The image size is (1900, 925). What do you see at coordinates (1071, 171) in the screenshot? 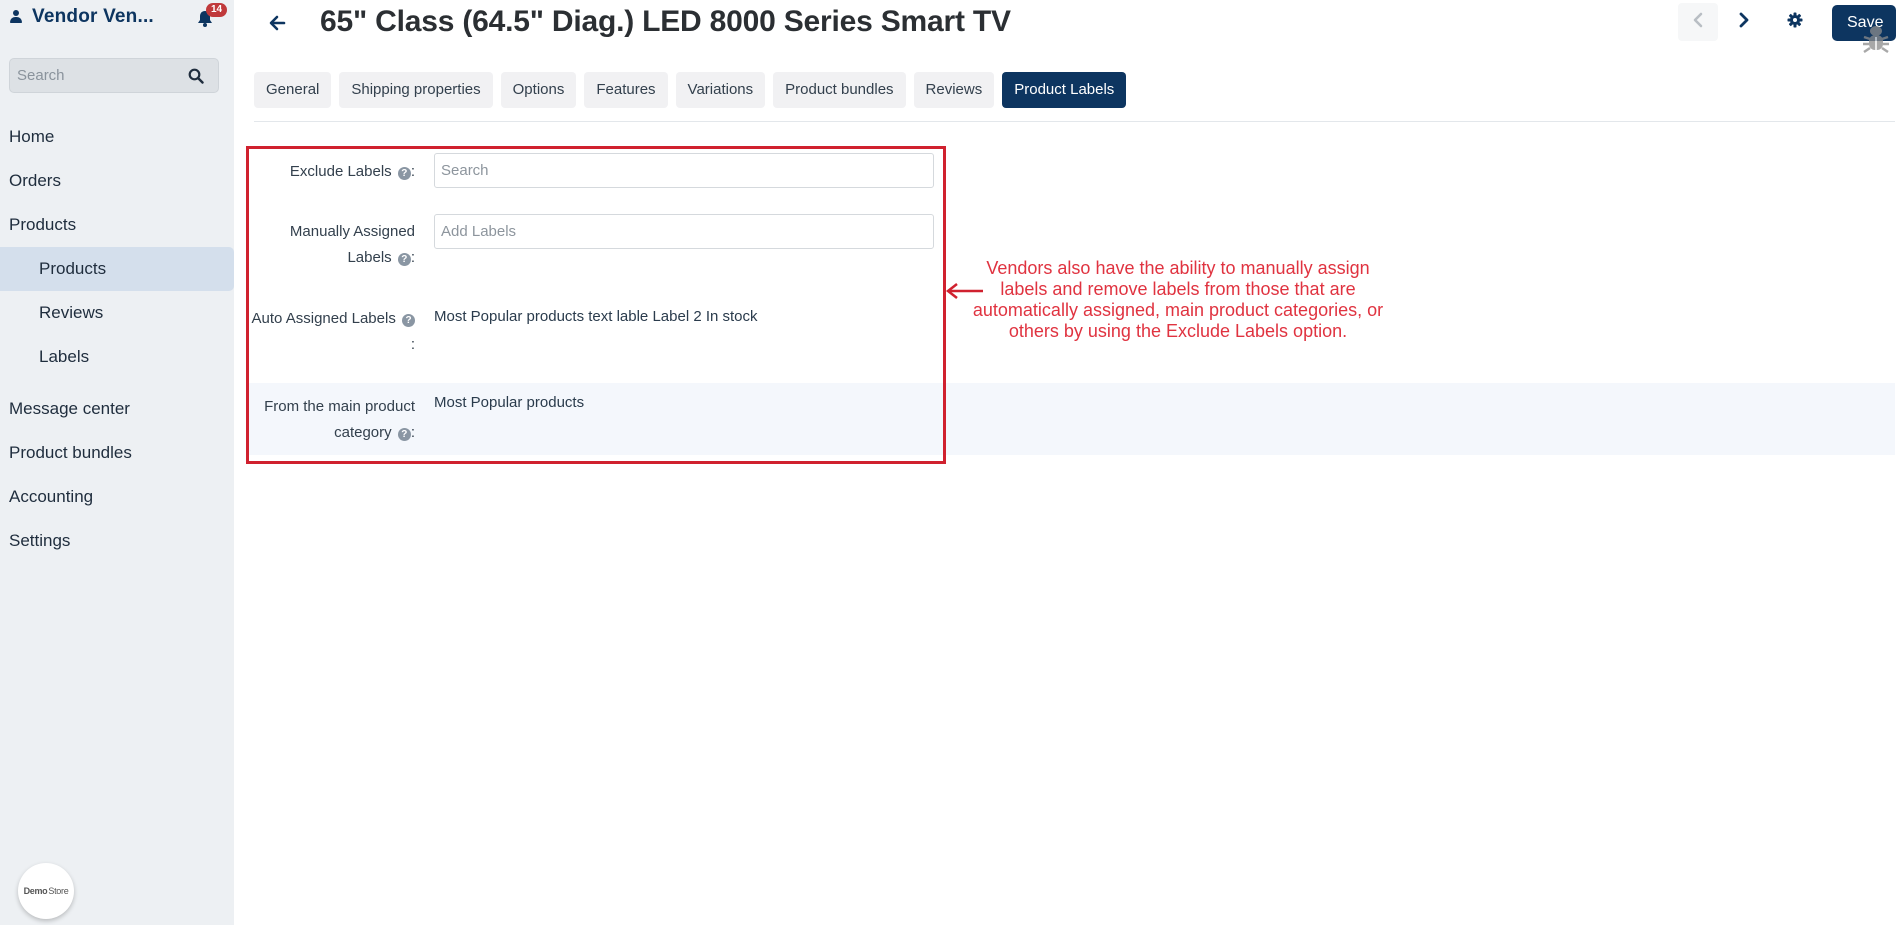
I see `exclude-labels-row: Exclude Labels ?:` at bounding box center [1071, 171].